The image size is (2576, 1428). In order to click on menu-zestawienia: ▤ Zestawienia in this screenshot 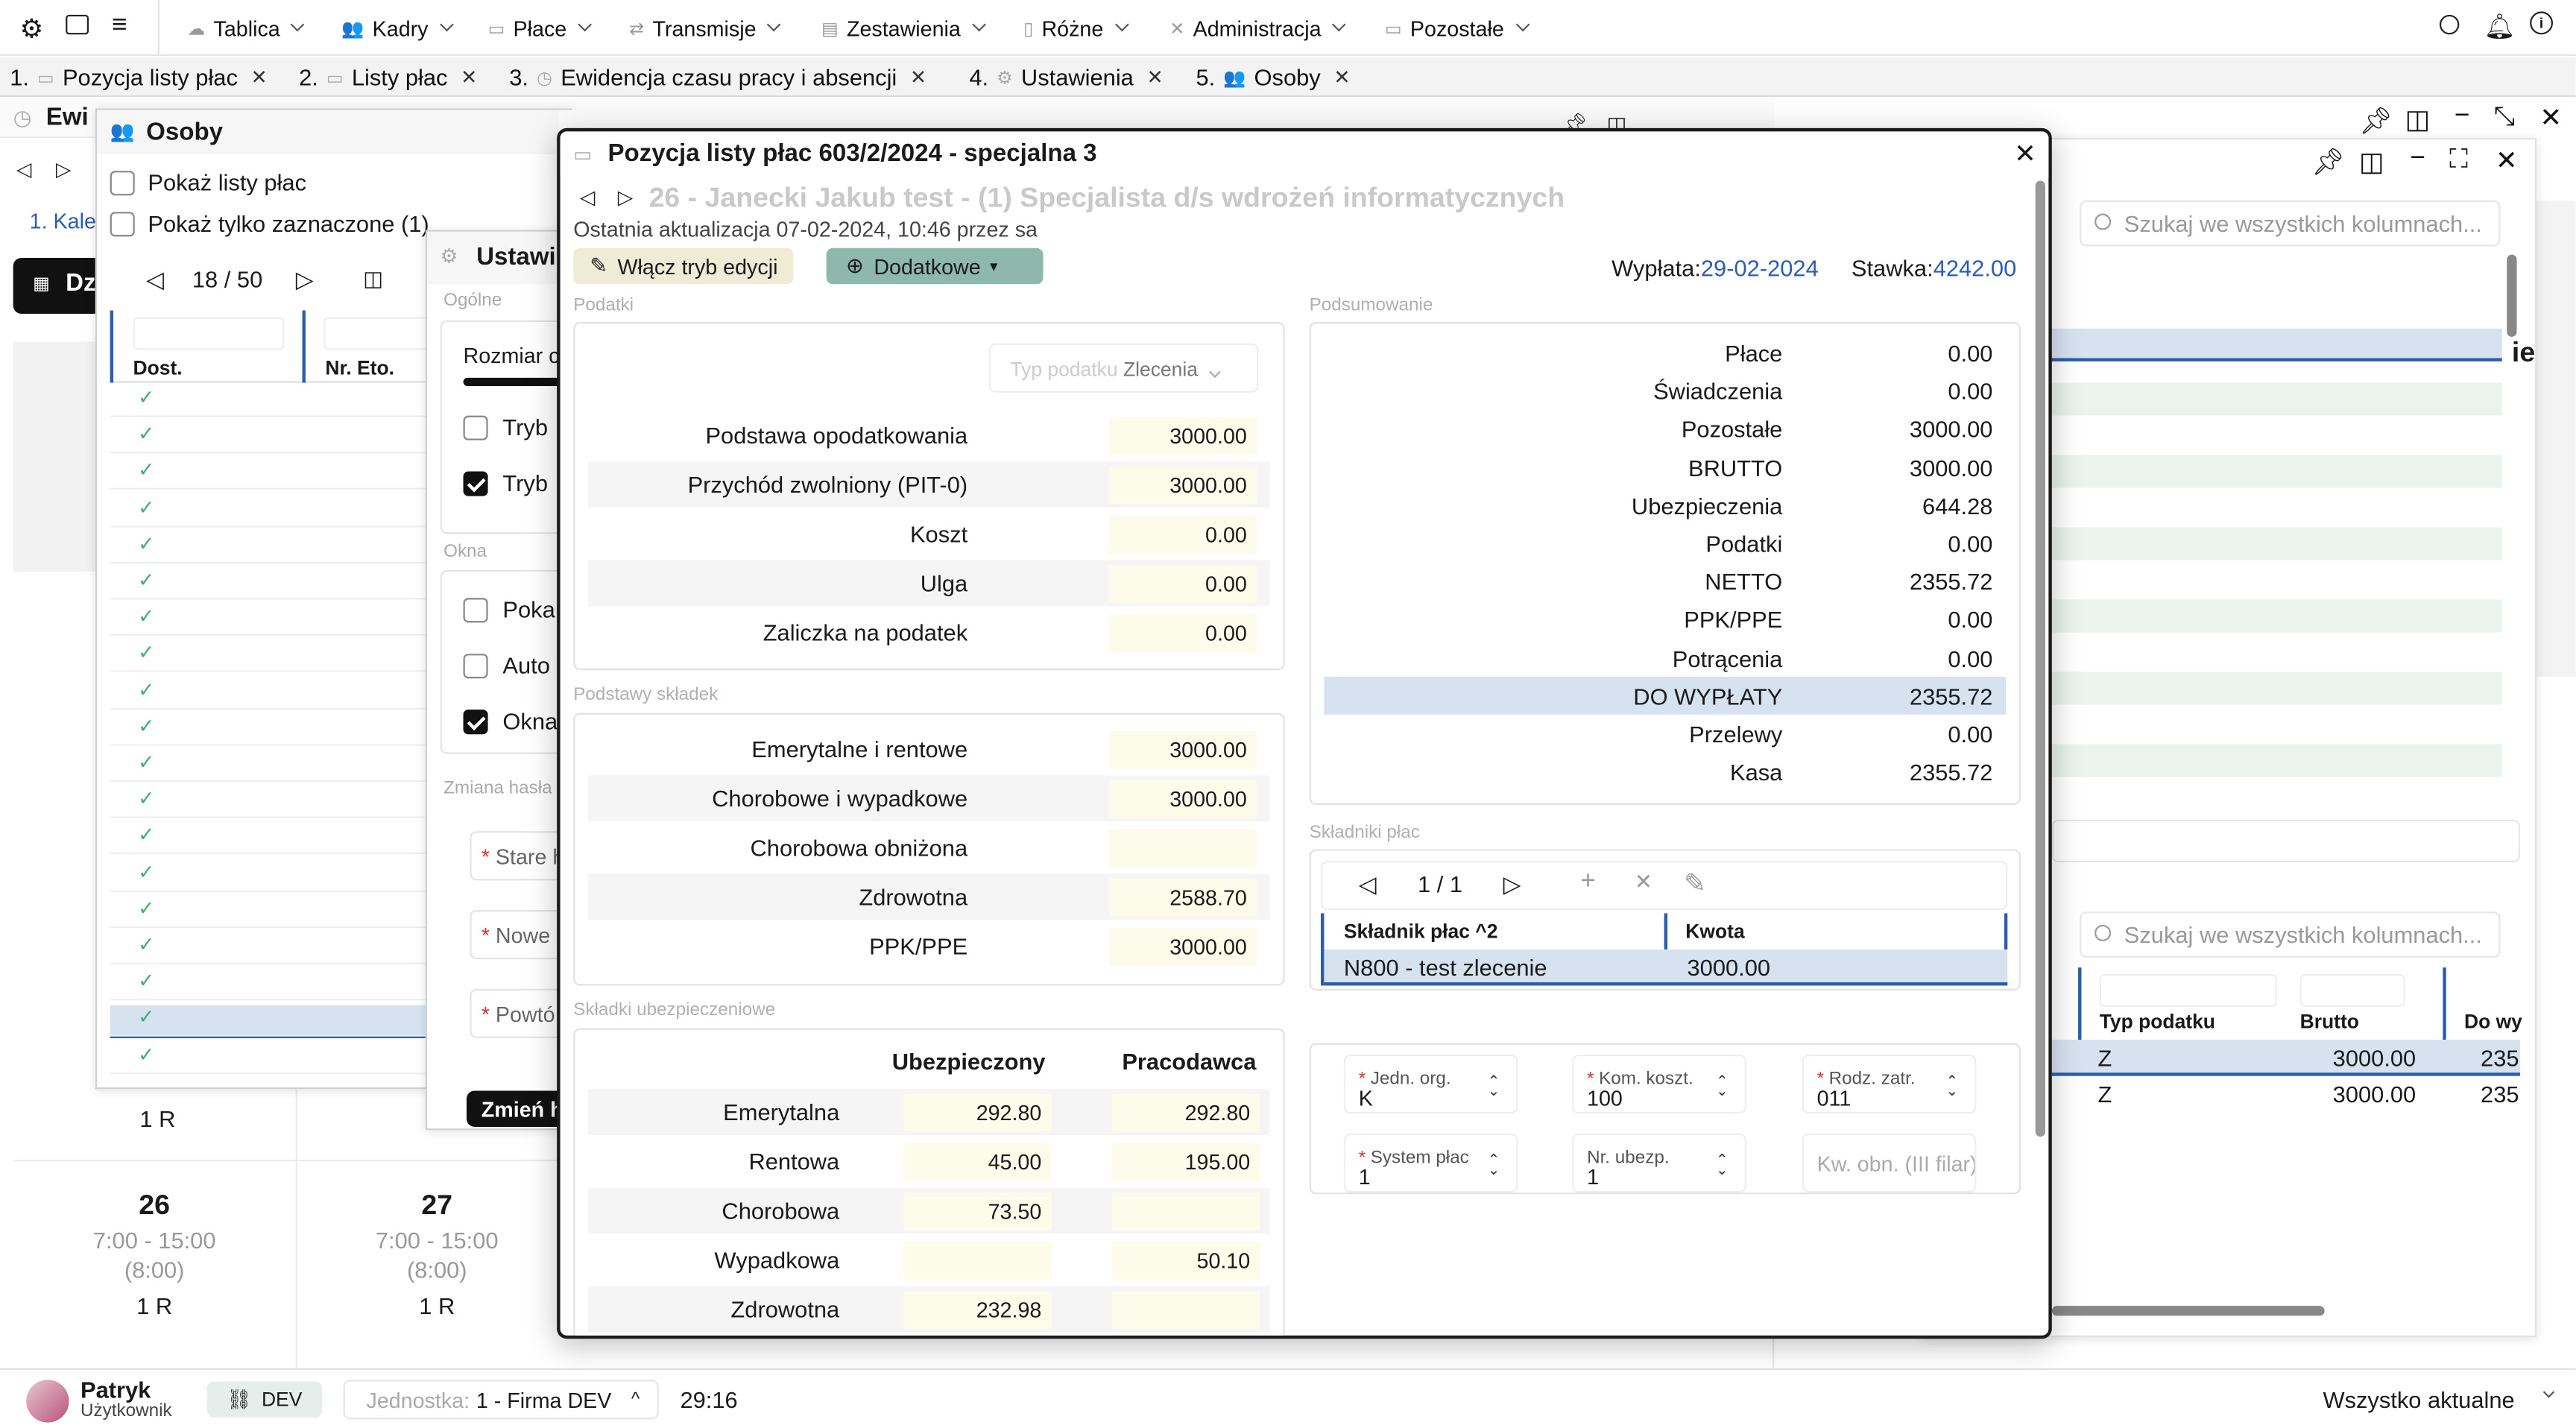, I will do `click(904, 28)`.